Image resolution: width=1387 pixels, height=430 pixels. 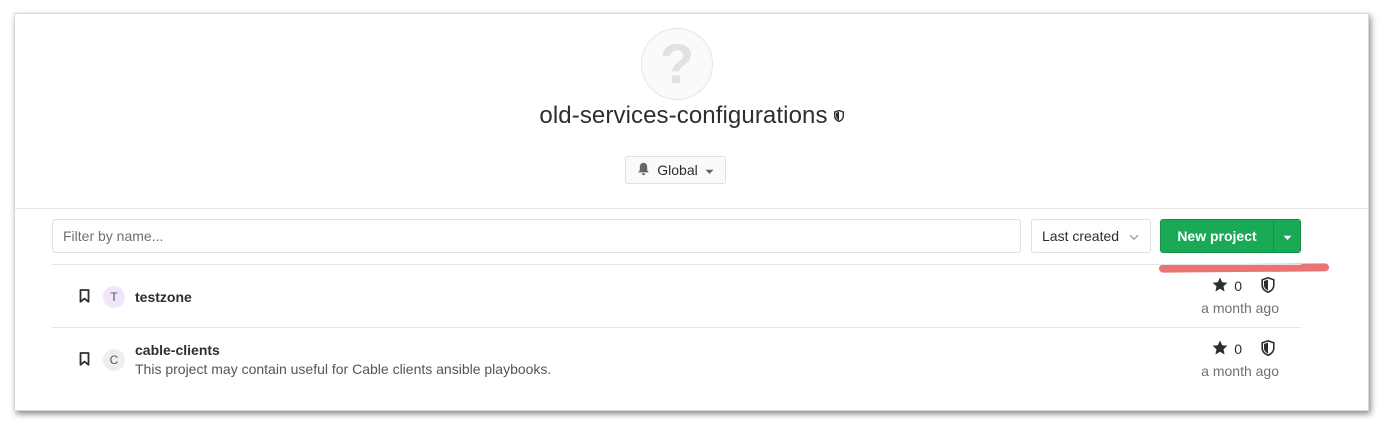 I want to click on group-avatar-glyph: ?, so click(x=677, y=63).